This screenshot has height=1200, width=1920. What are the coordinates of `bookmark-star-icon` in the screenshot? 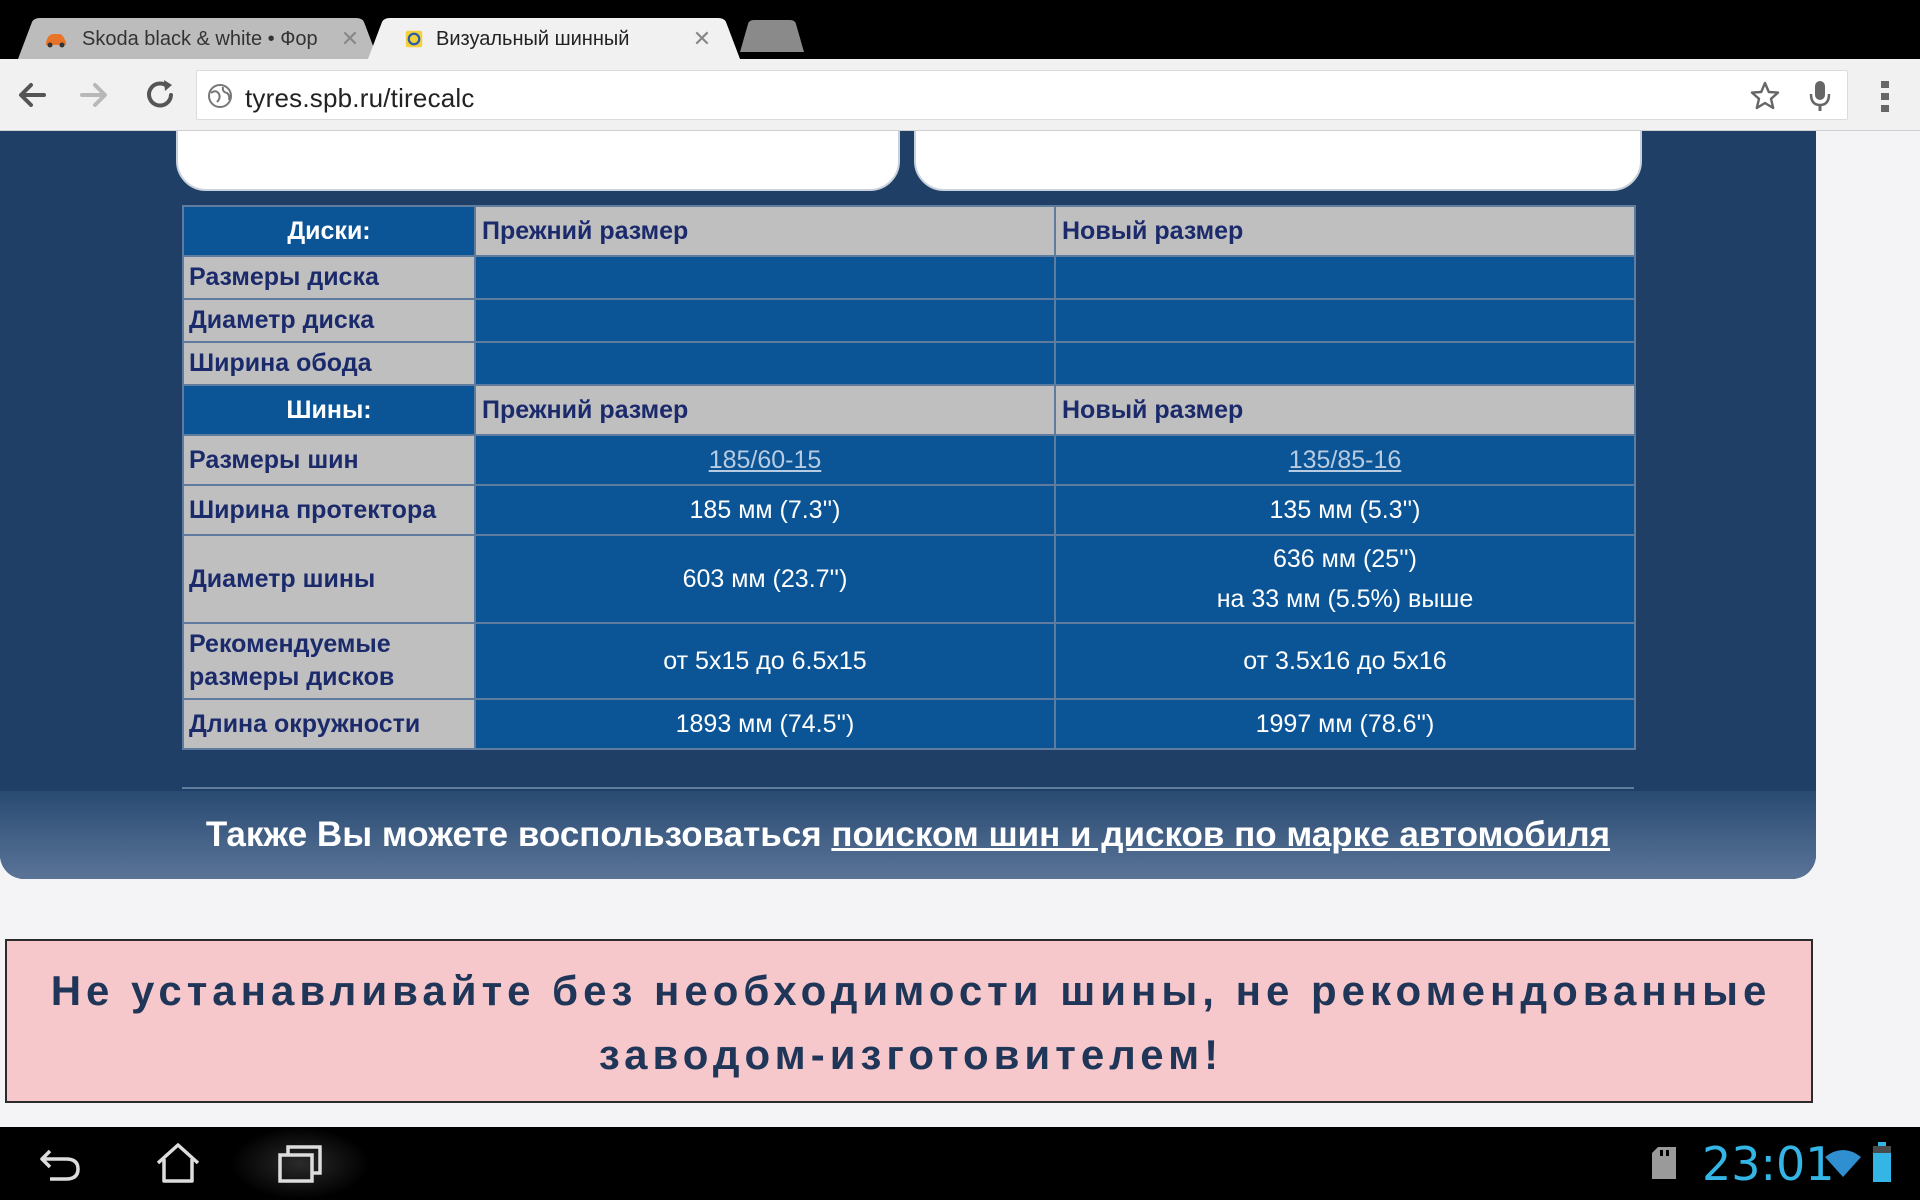 It's located at (1765, 96).